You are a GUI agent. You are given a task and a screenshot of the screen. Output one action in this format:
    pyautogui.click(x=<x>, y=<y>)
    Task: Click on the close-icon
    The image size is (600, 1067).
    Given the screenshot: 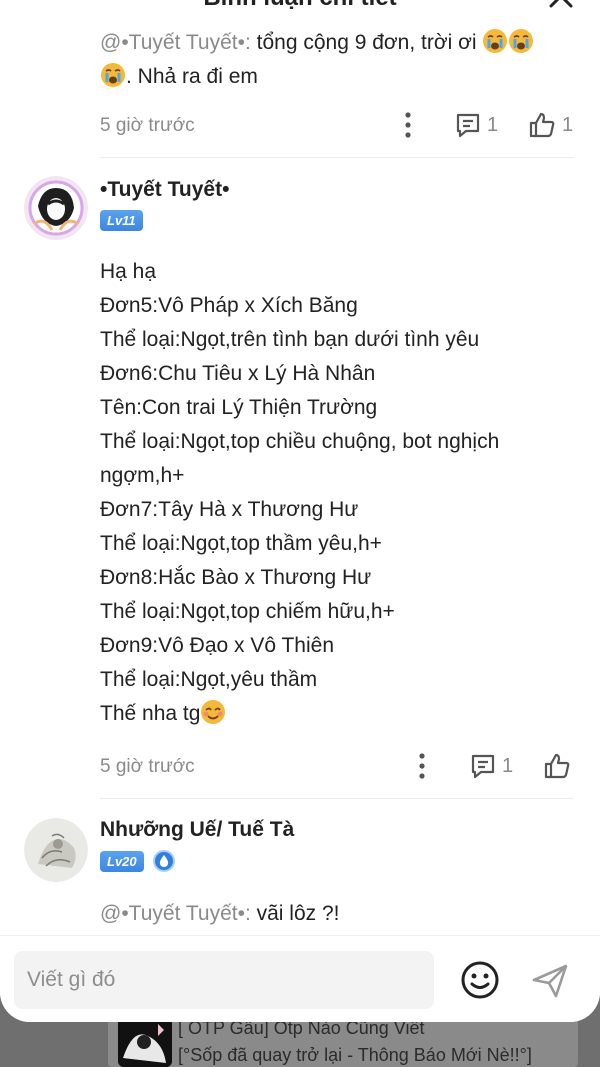 What is the action you would take?
    pyautogui.click(x=561, y=7)
    